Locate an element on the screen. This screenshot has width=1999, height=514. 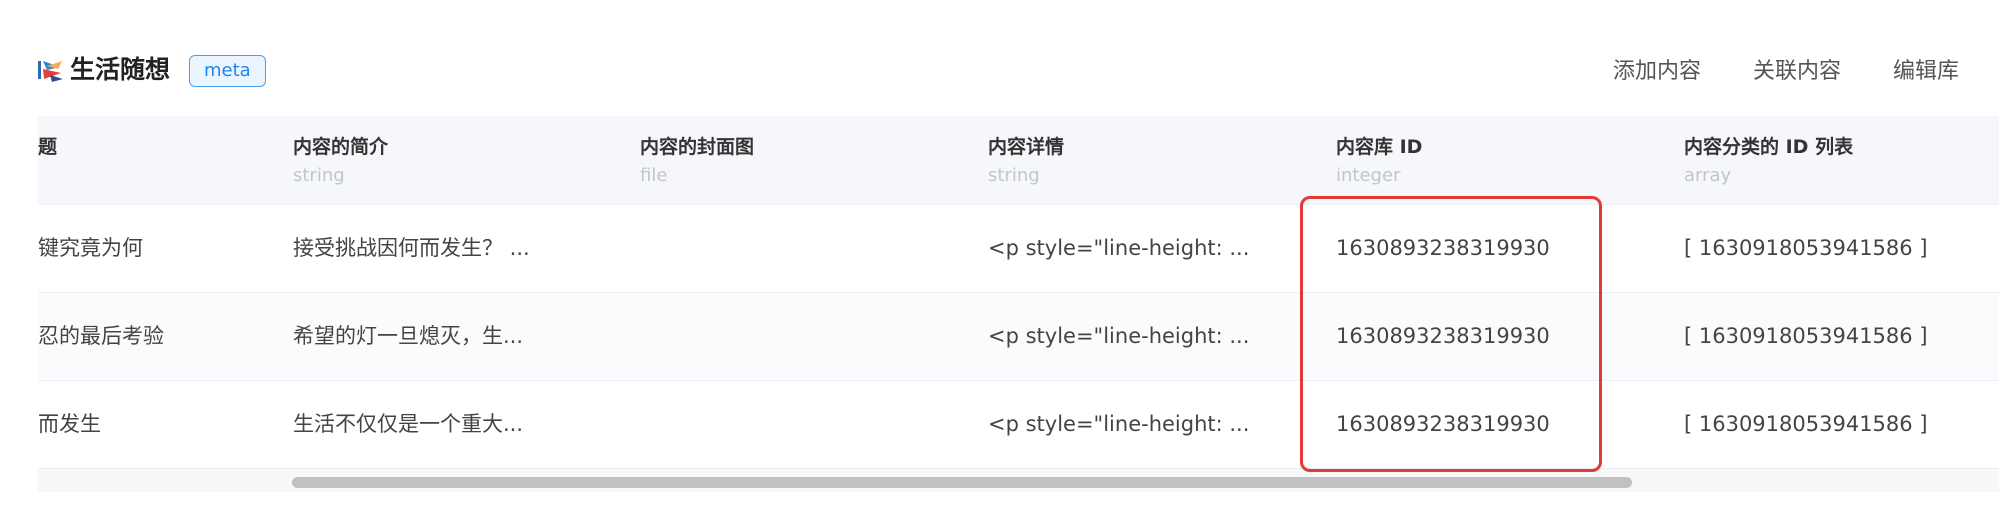
horizontal-scrollbar is located at coordinates (1018, 480).